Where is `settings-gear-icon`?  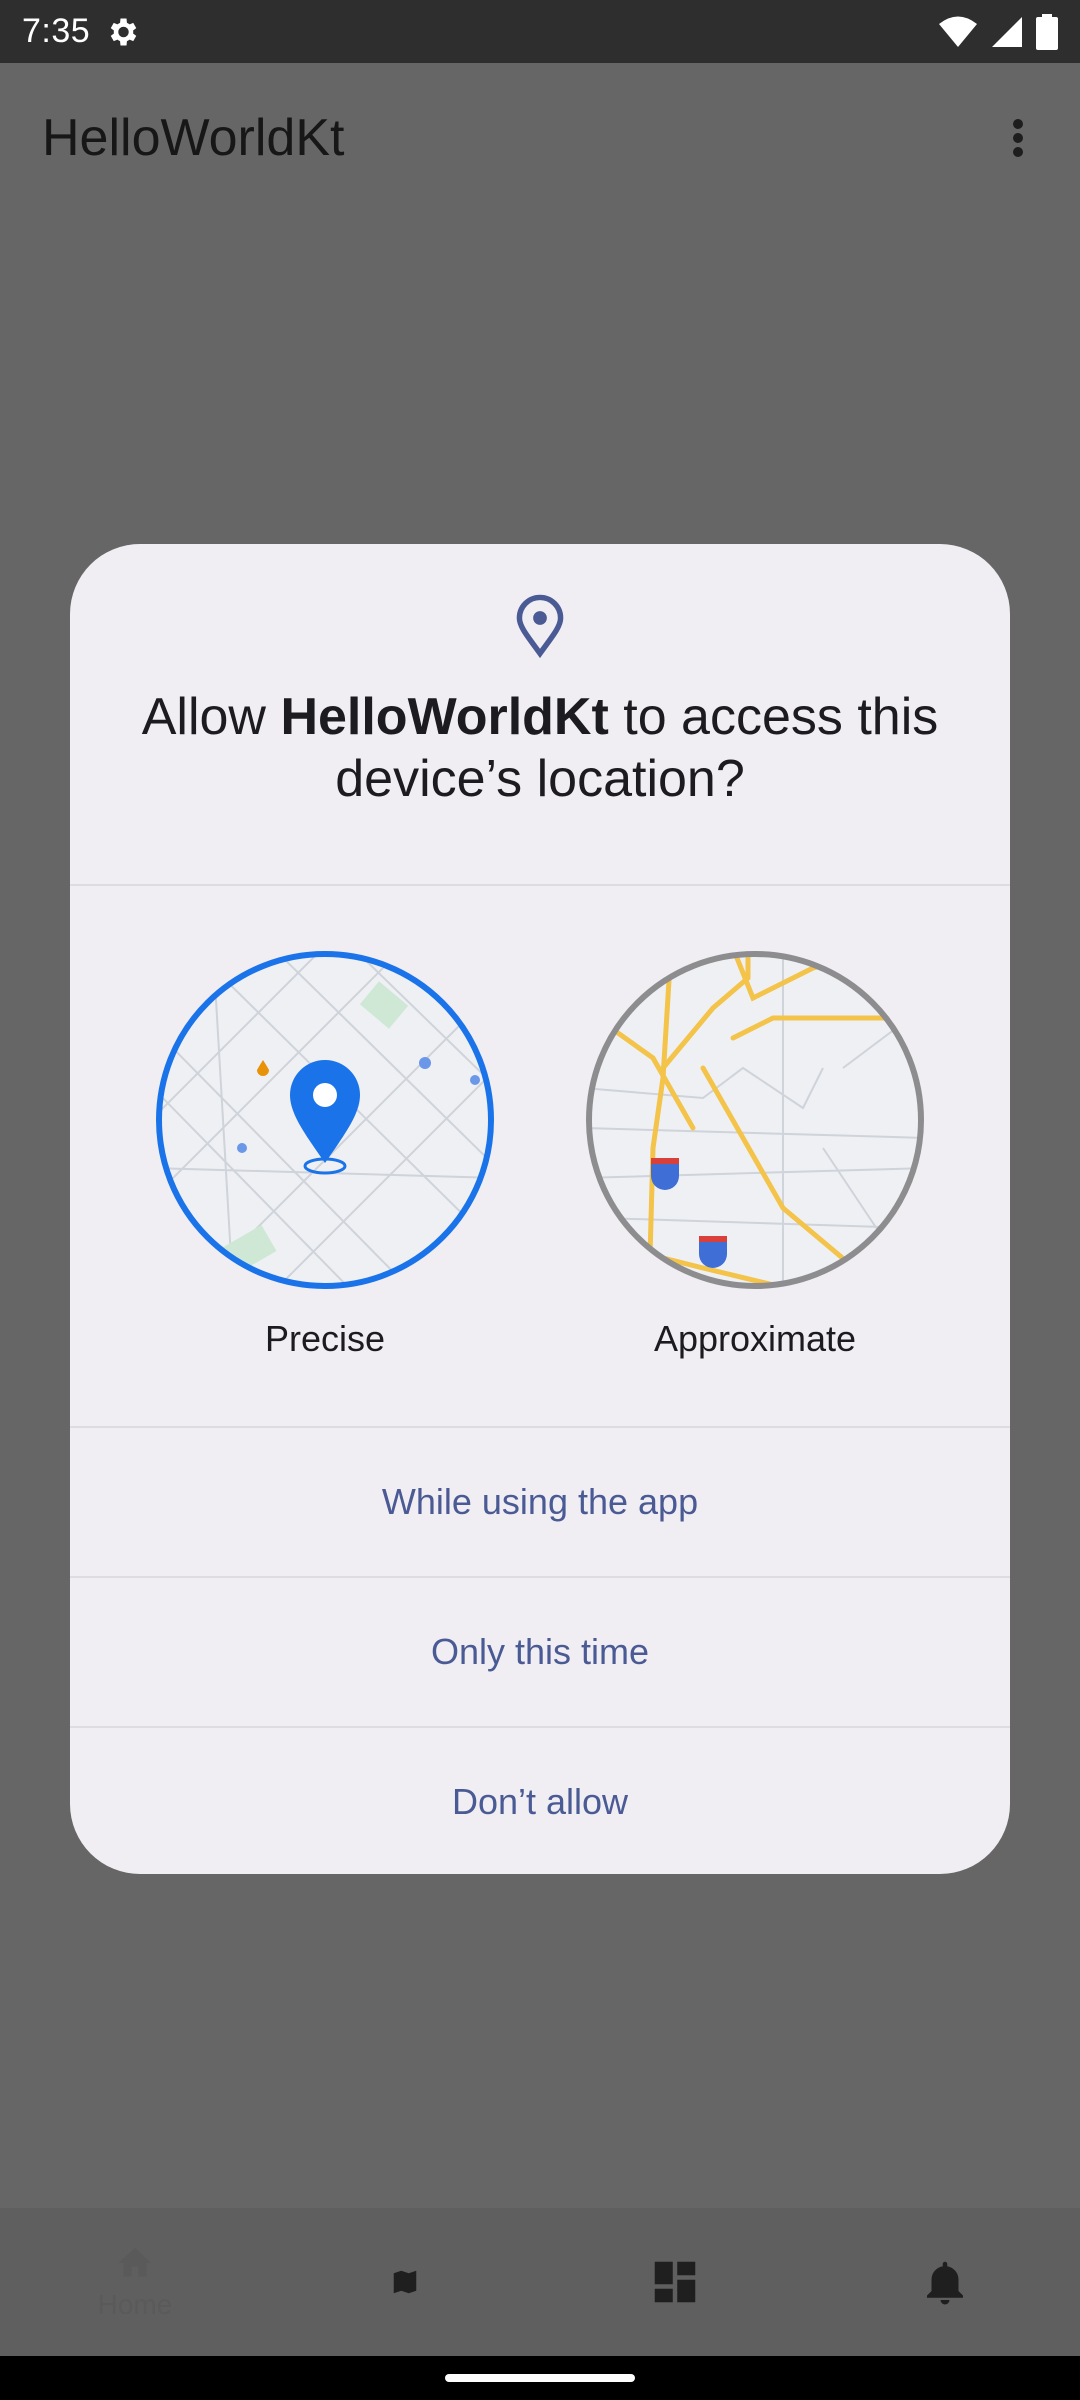
settings-gear-icon is located at coordinates (123, 31).